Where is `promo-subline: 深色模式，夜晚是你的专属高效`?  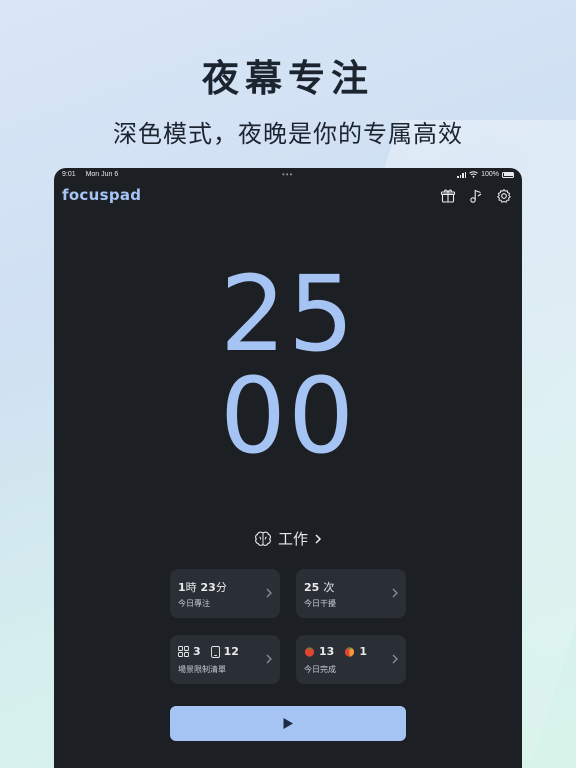 promo-subline: 深色模式，夜晚是你的专属高效 is located at coordinates (288, 134).